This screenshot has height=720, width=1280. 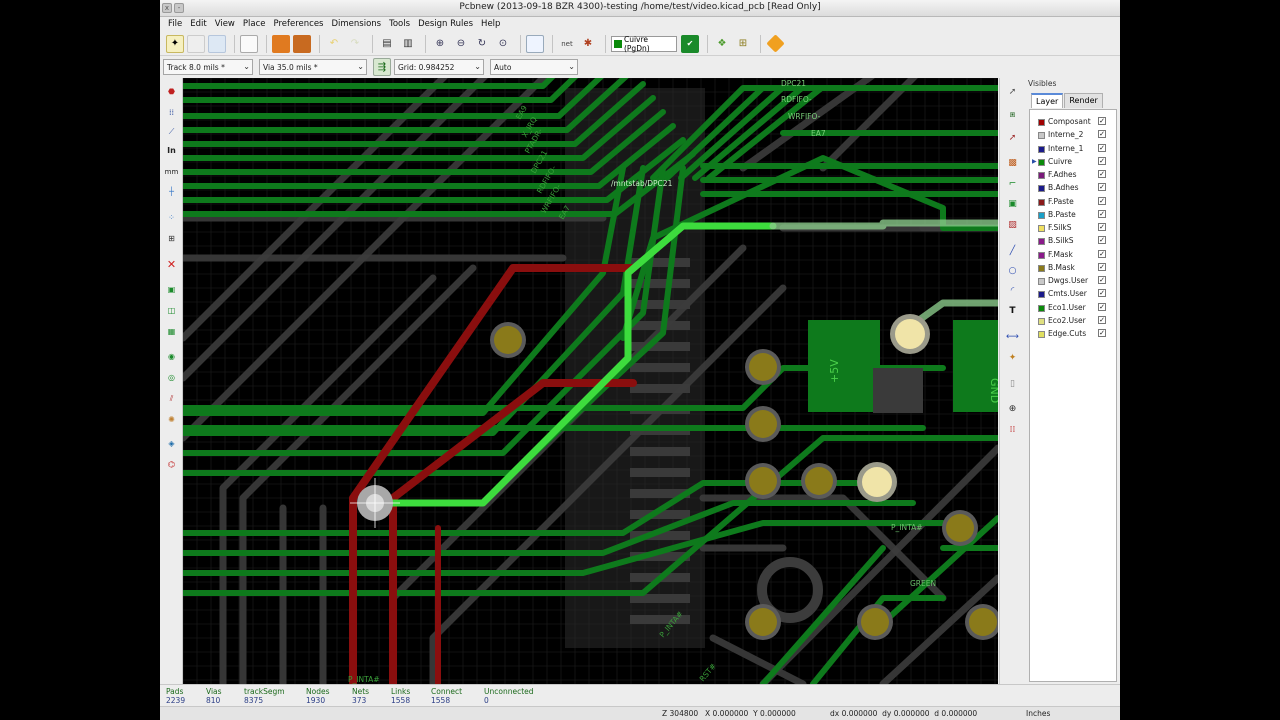 What do you see at coordinates (171, 150) in the screenshot?
I see `units-inch-icon: In` at bounding box center [171, 150].